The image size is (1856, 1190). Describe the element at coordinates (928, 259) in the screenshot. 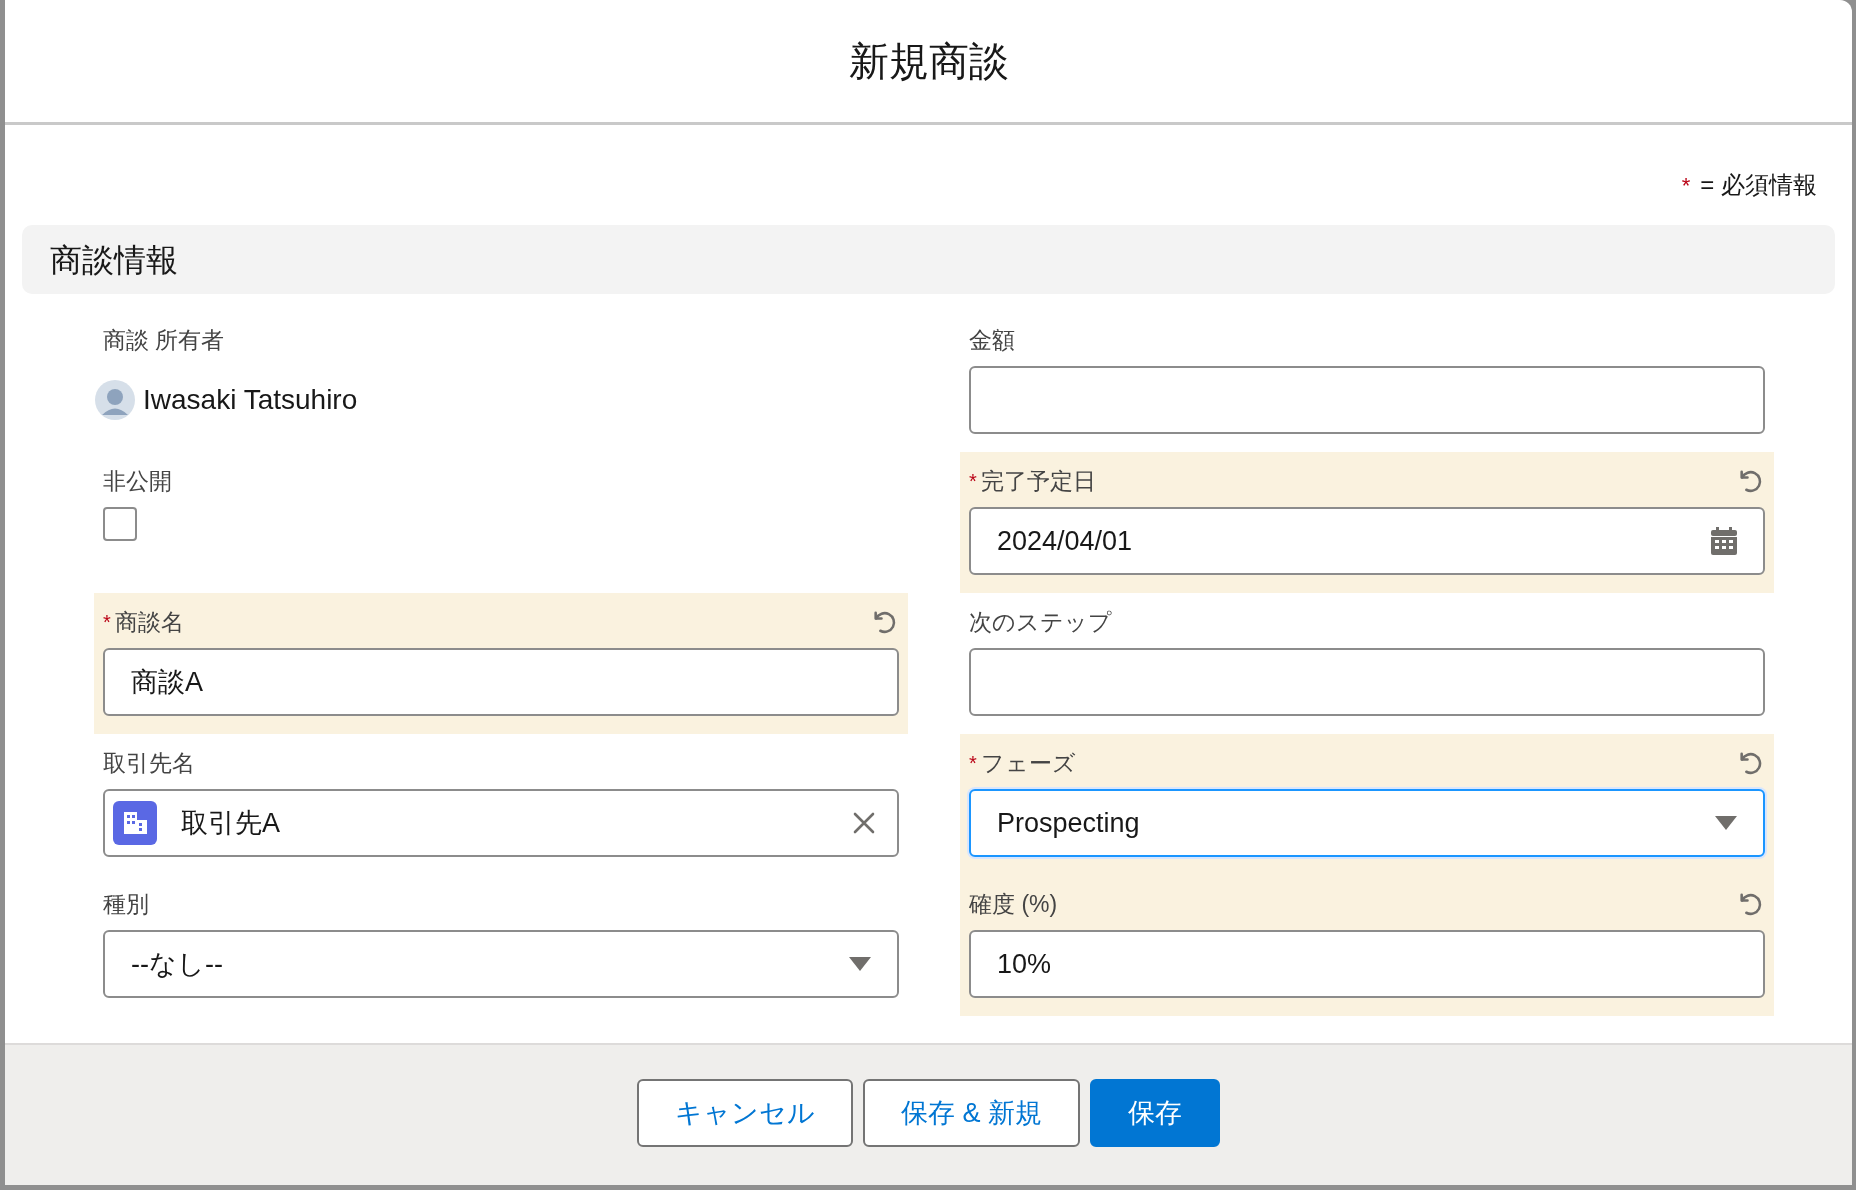

I see `section-header: 商談情報` at that location.